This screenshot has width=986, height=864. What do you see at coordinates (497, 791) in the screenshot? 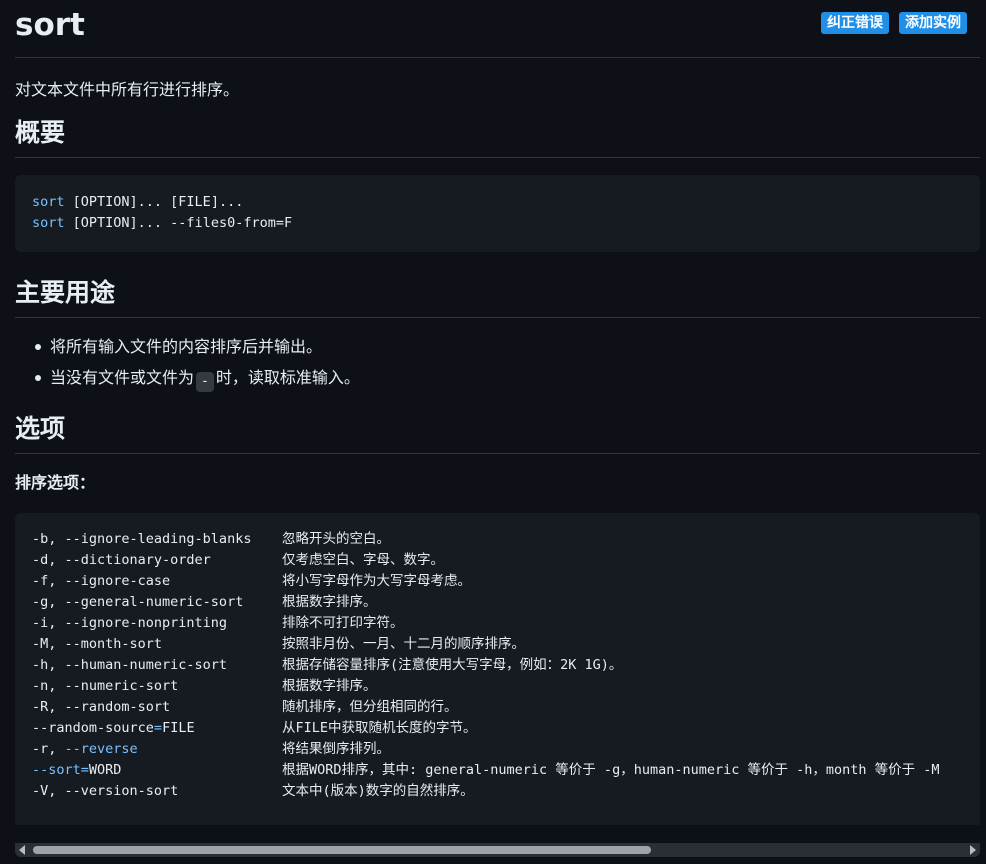
I see `option-row: -V, --version-sort 文本中(版本)数字的自然排序。` at bounding box center [497, 791].